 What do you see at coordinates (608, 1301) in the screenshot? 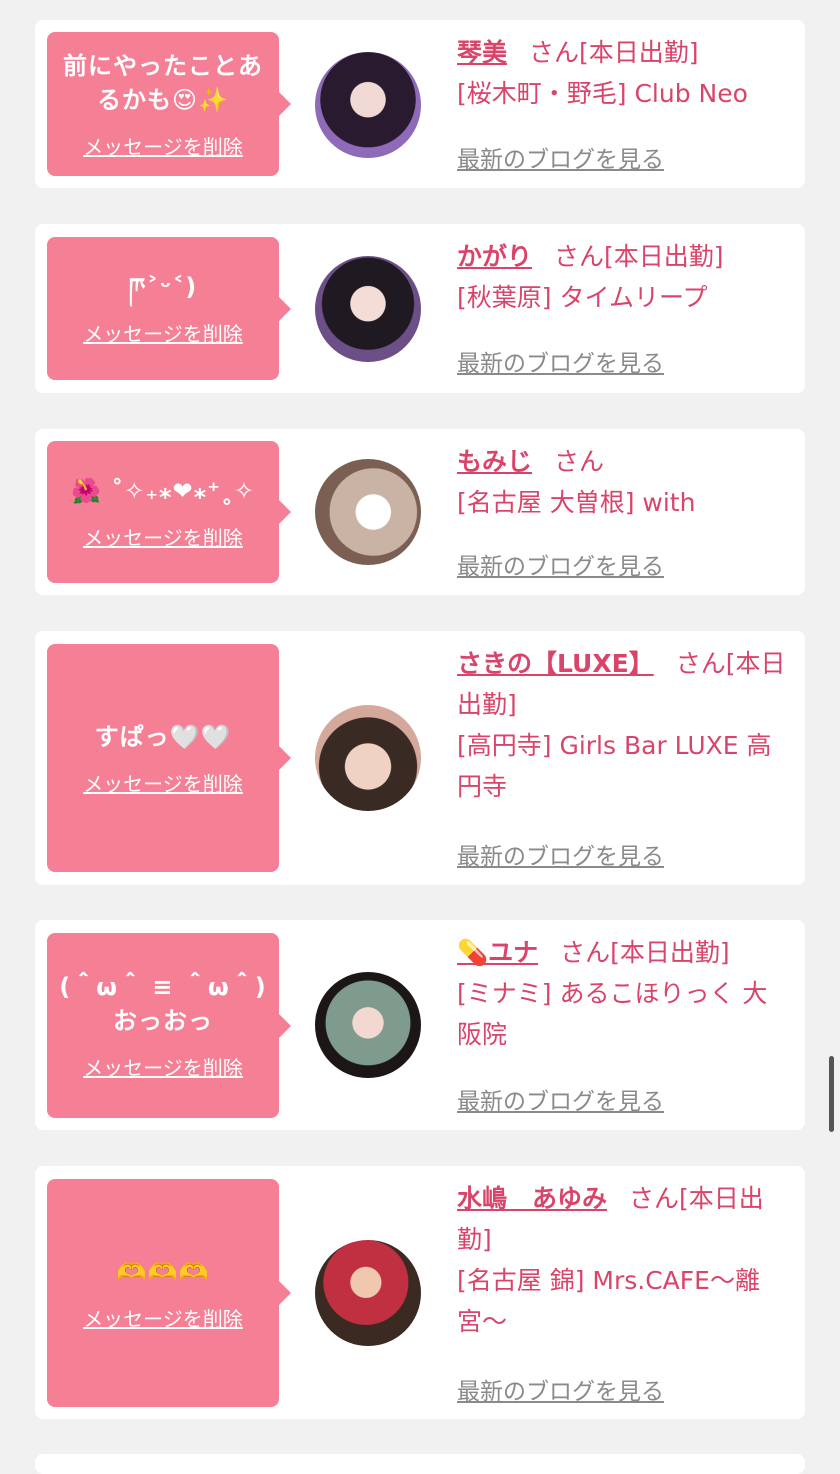
I see `shop-info: [名古屋 錦] Mrs.CAFE〜離宮〜` at bounding box center [608, 1301].